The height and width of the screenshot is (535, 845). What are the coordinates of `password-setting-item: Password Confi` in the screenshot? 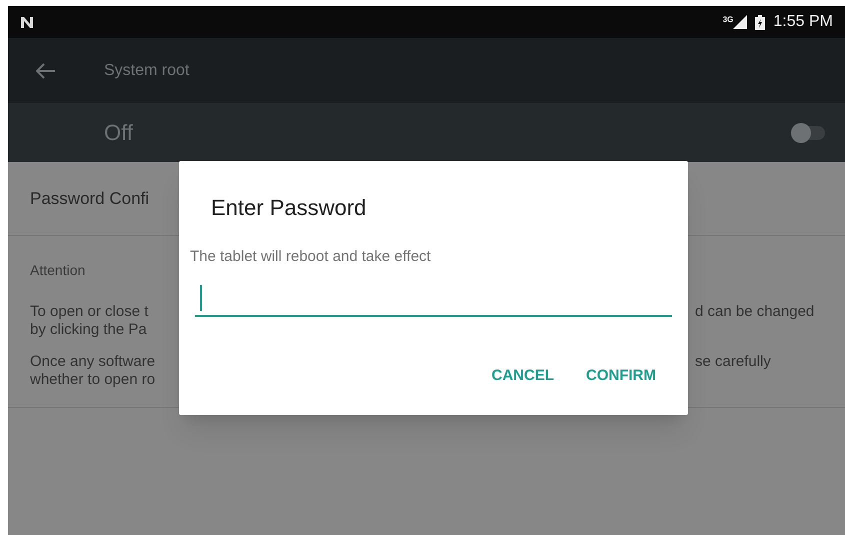 It's located at (90, 199).